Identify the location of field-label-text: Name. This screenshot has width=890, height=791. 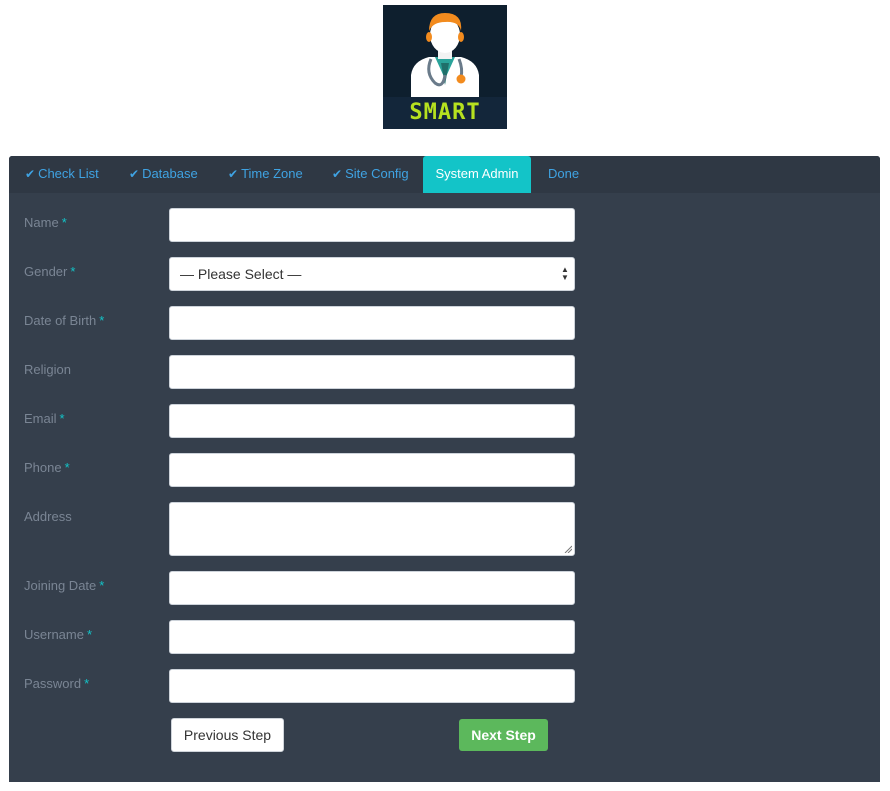
(41, 222).